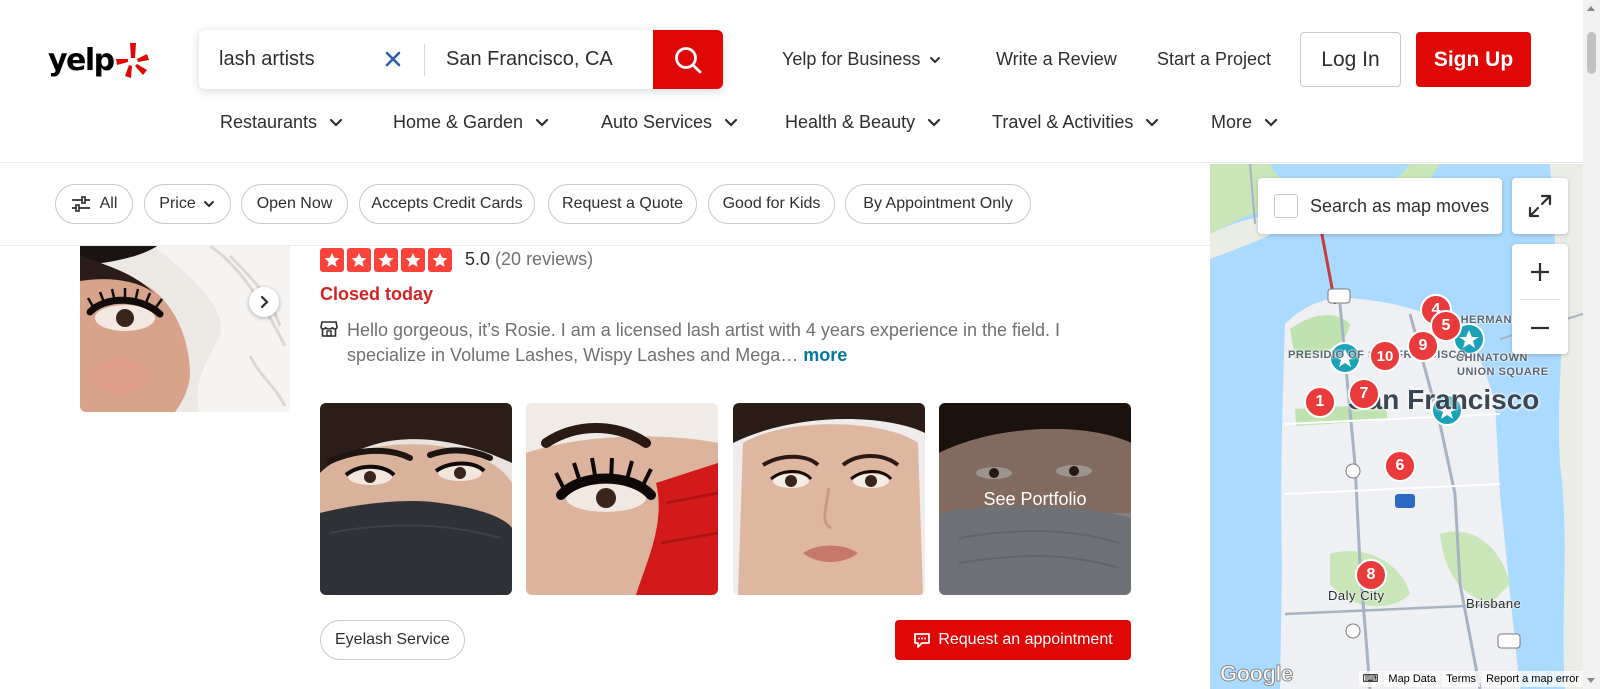 The image size is (1600, 689). What do you see at coordinates (1412, 679) in the screenshot?
I see `map-data-link: Map Data` at bounding box center [1412, 679].